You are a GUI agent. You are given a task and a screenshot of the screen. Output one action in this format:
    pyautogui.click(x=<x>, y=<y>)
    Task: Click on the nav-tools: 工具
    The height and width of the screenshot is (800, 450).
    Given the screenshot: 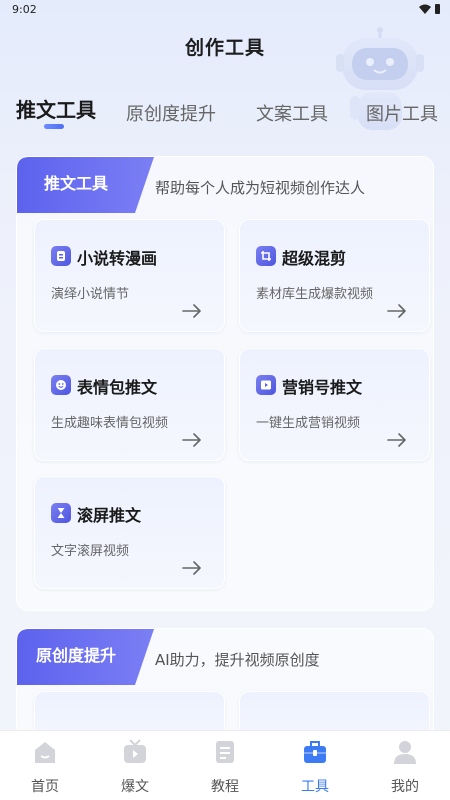 What is the action you would take?
    pyautogui.click(x=315, y=765)
    